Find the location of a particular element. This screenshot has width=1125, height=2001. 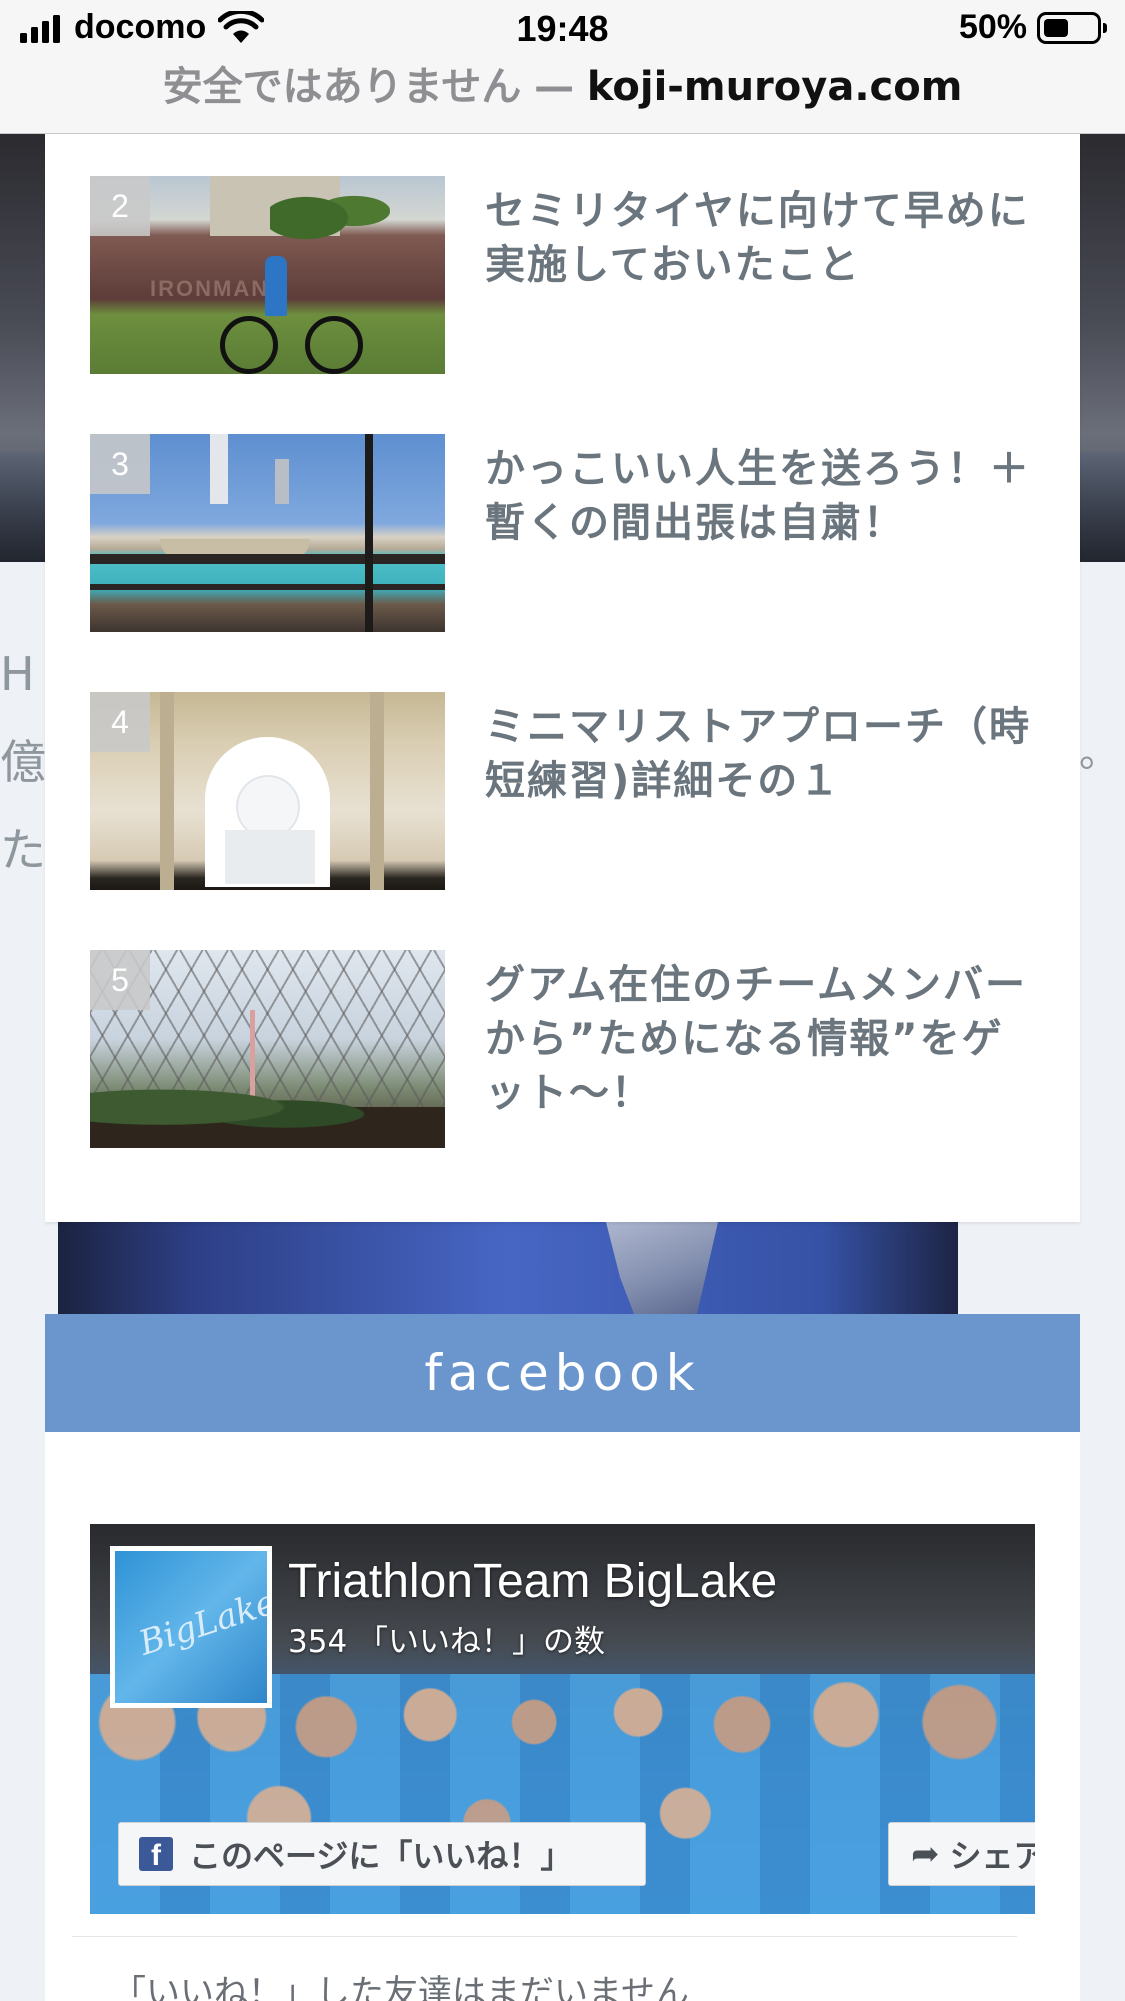

address-domain: koji-muroya.com is located at coordinates (774, 87).